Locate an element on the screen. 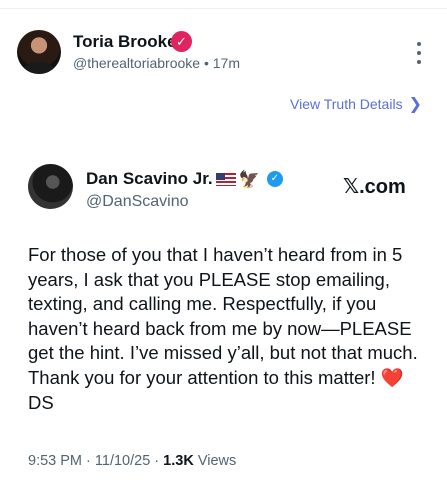  x-post-time: 9:53 PM is located at coordinates (55, 461).